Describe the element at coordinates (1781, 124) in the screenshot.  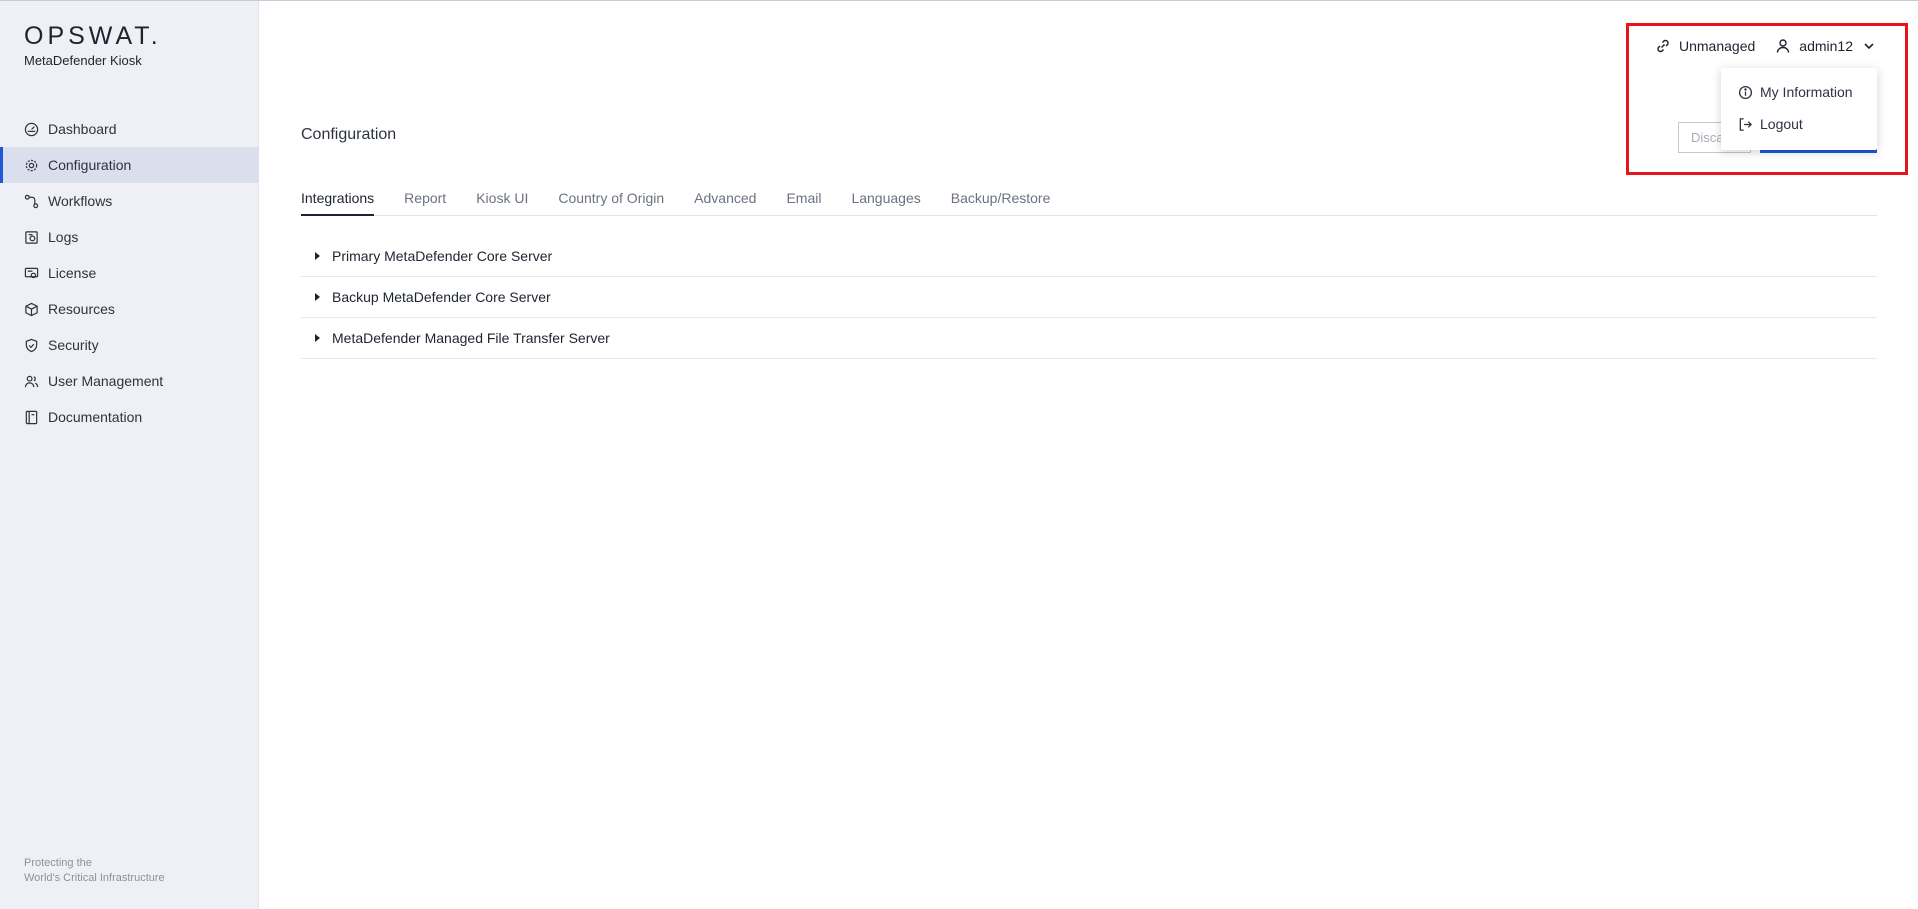
I see `menu-item-label: Logout` at that location.